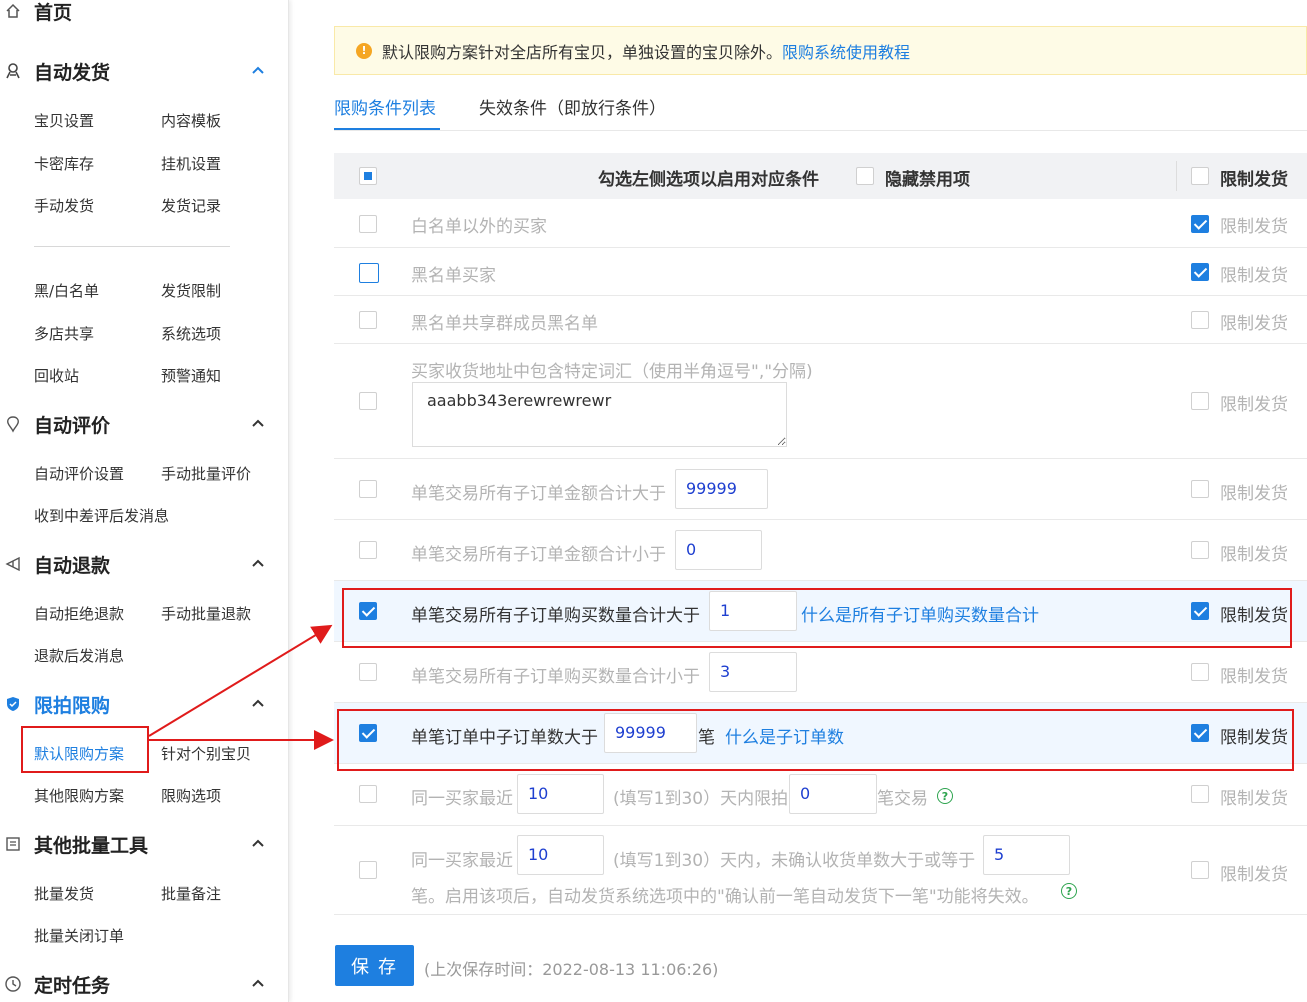 The height and width of the screenshot is (1002, 1307). What do you see at coordinates (753, 611) in the screenshot?
I see `quantity-greater-input: 1` at bounding box center [753, 611].